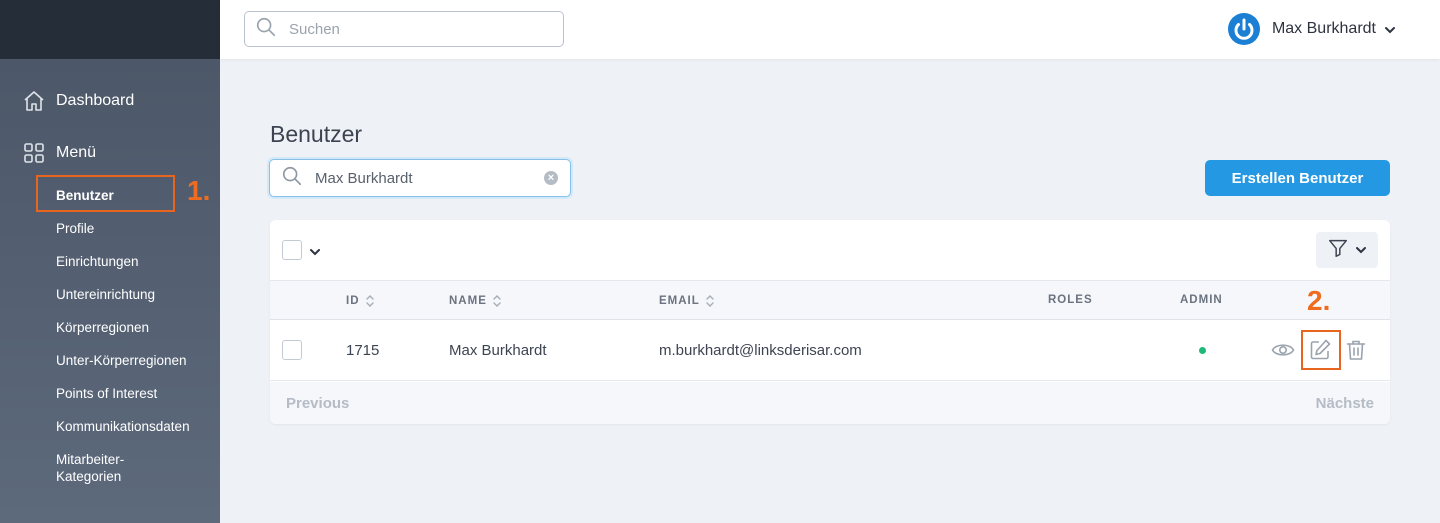  What do you see at coordinates (364, 178) in the screenshot?
I see `search-value: Max Burkhardt` at bounding box center [364, 178].